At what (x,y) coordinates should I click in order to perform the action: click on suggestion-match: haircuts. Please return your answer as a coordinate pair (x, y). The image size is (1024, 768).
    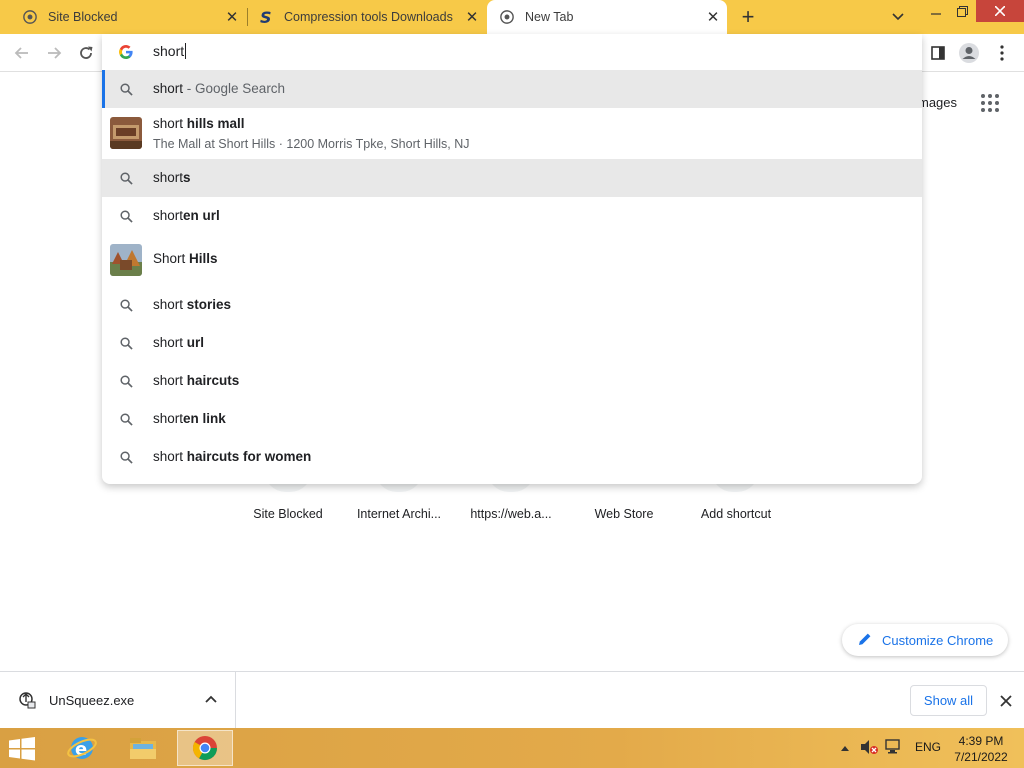
    Looking at the image, I should click on (213, 380).